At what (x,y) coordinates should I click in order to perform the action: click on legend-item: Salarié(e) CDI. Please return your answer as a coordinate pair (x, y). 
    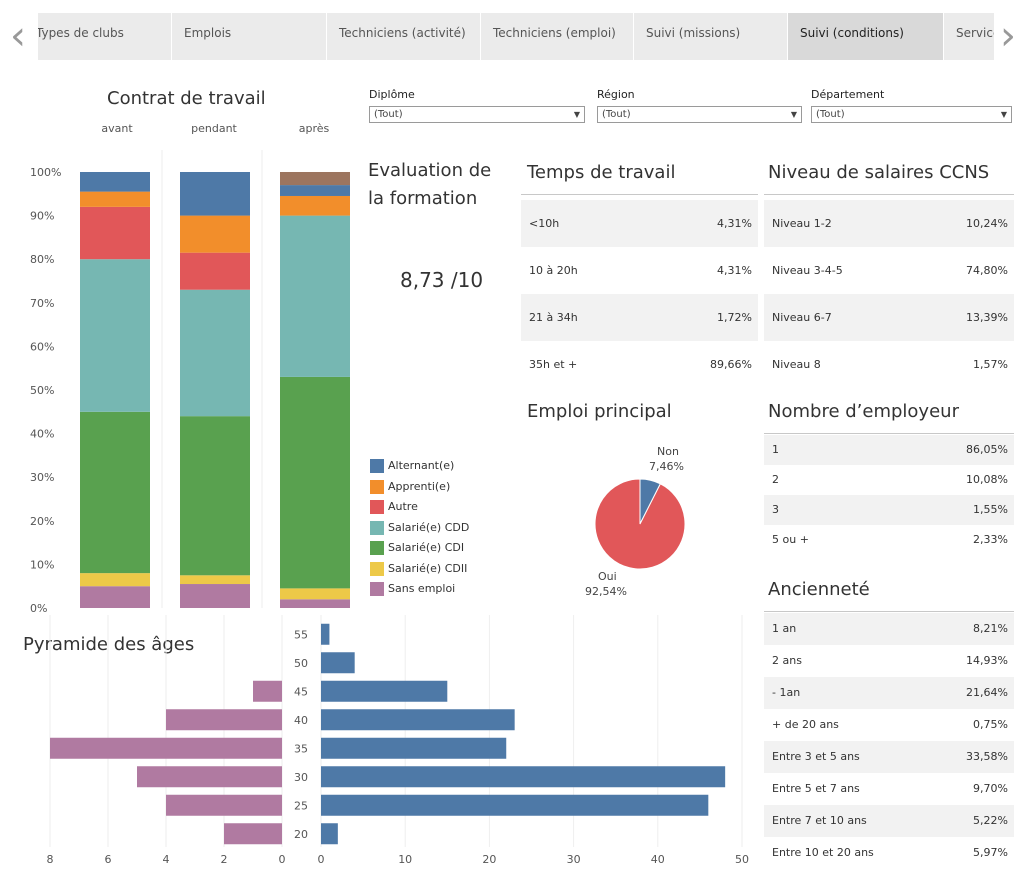
    Looking at the image, I should click on (417, 548).